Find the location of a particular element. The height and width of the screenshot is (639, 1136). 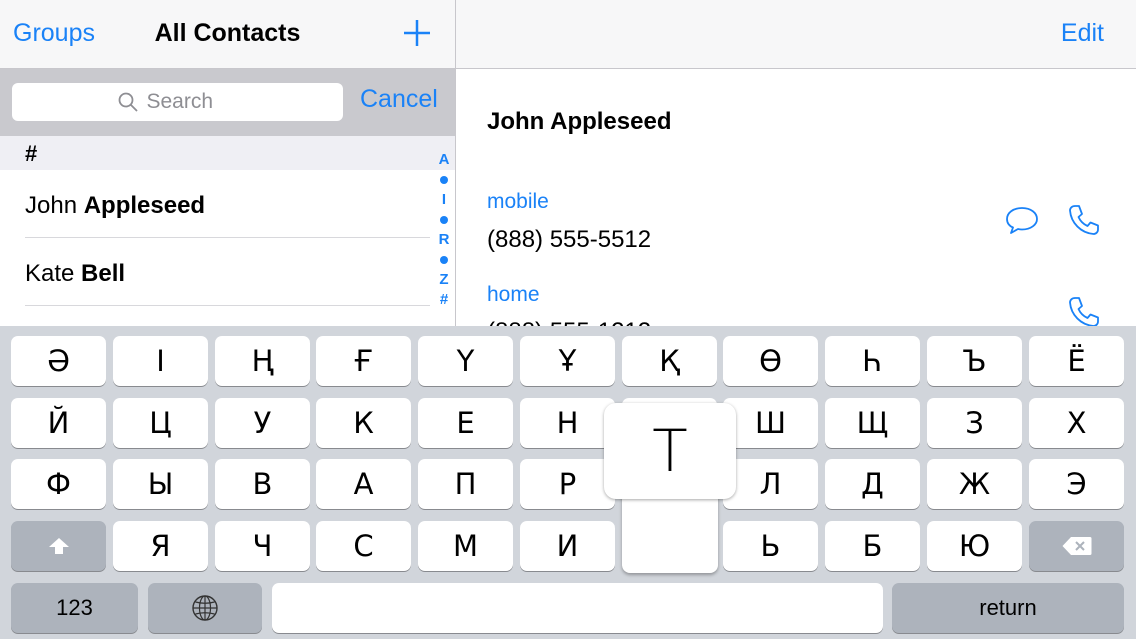

globe-icon is located at coordinates (205, 608).